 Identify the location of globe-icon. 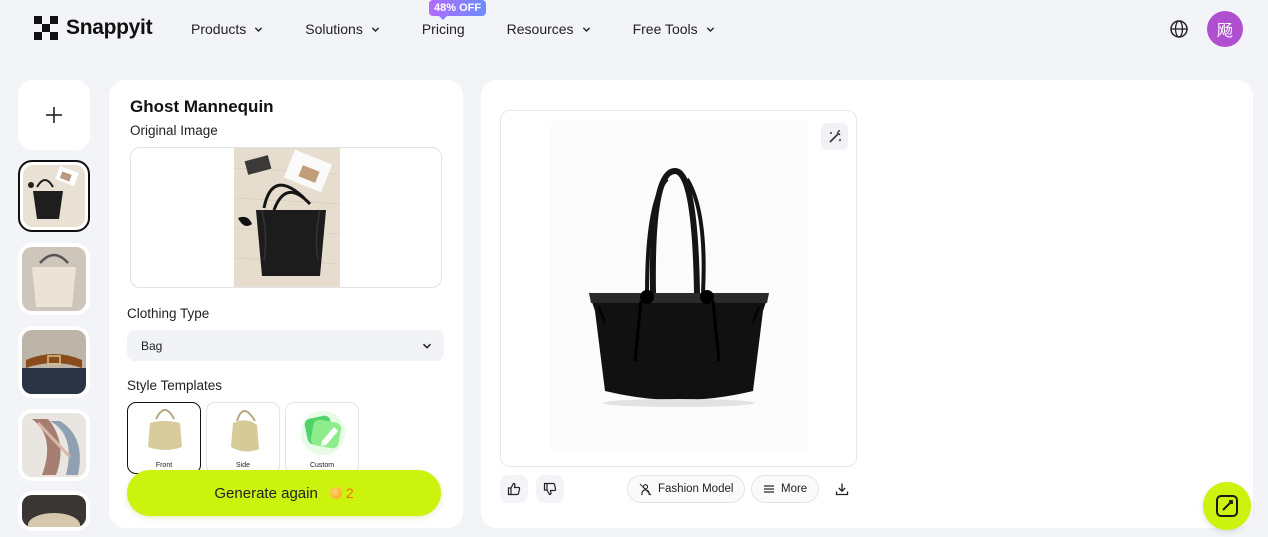
(1179, 29).